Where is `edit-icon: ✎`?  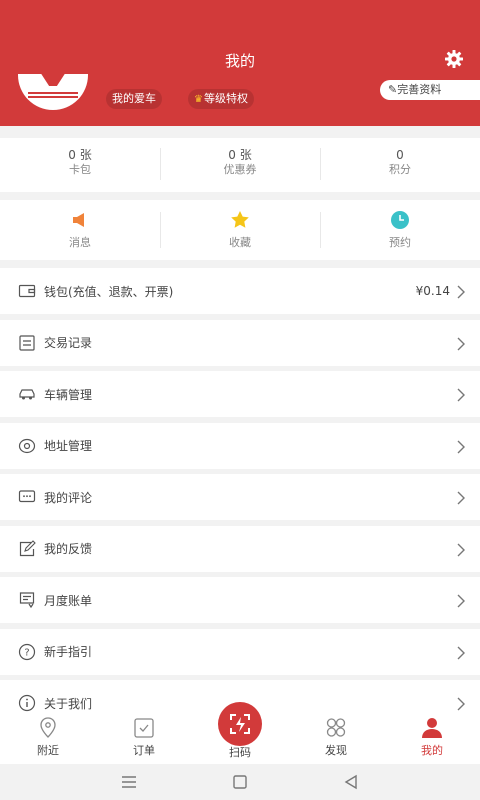
edit-icon: ✎ is located at coordinates (393, 89).